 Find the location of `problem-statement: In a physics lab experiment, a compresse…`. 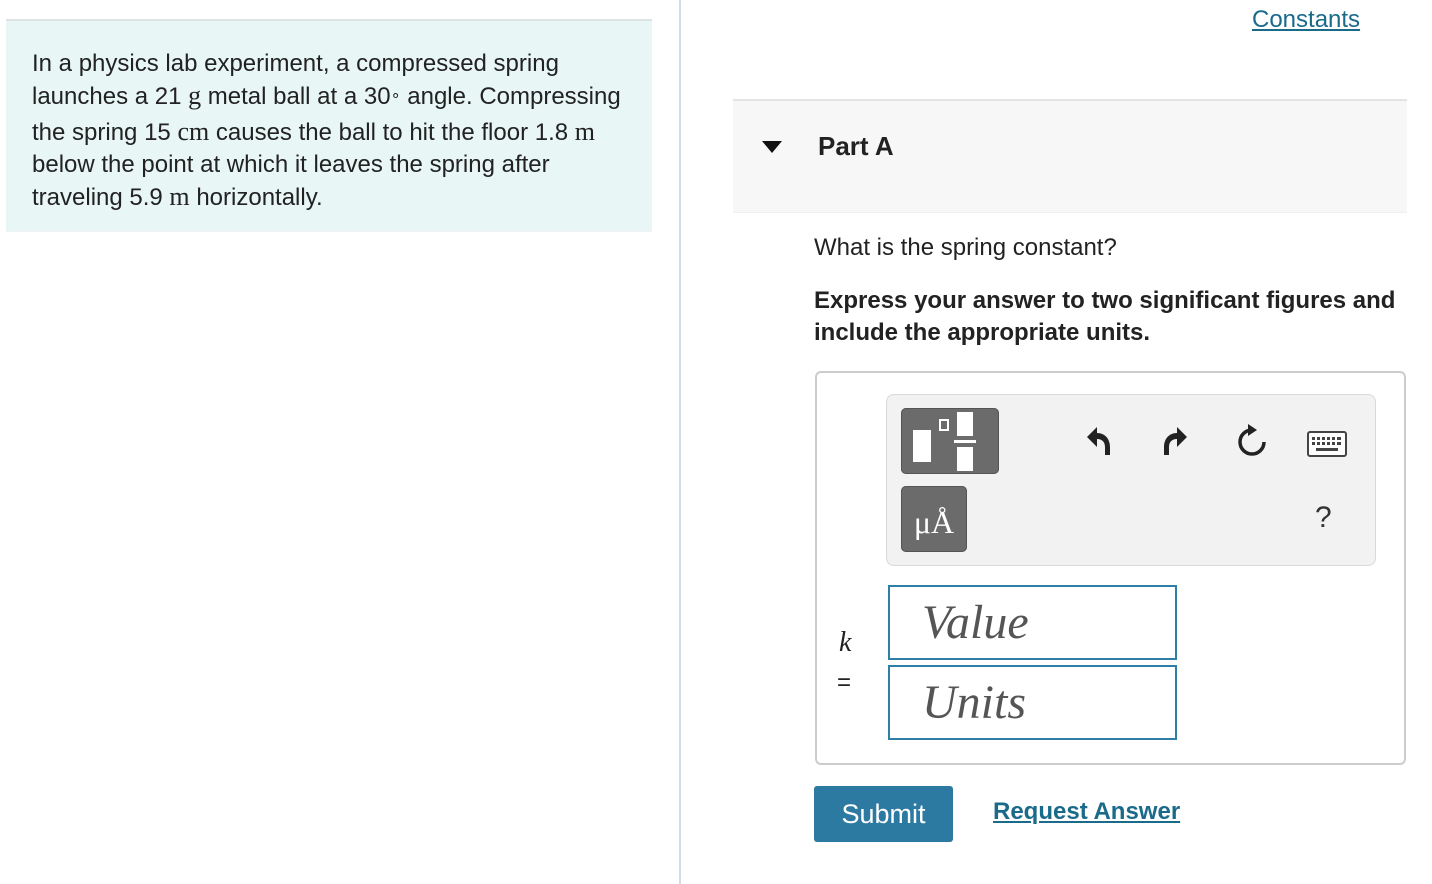

problem-statement: In a physics lab experiment, a compresse… is located at coordinates (326, 130).